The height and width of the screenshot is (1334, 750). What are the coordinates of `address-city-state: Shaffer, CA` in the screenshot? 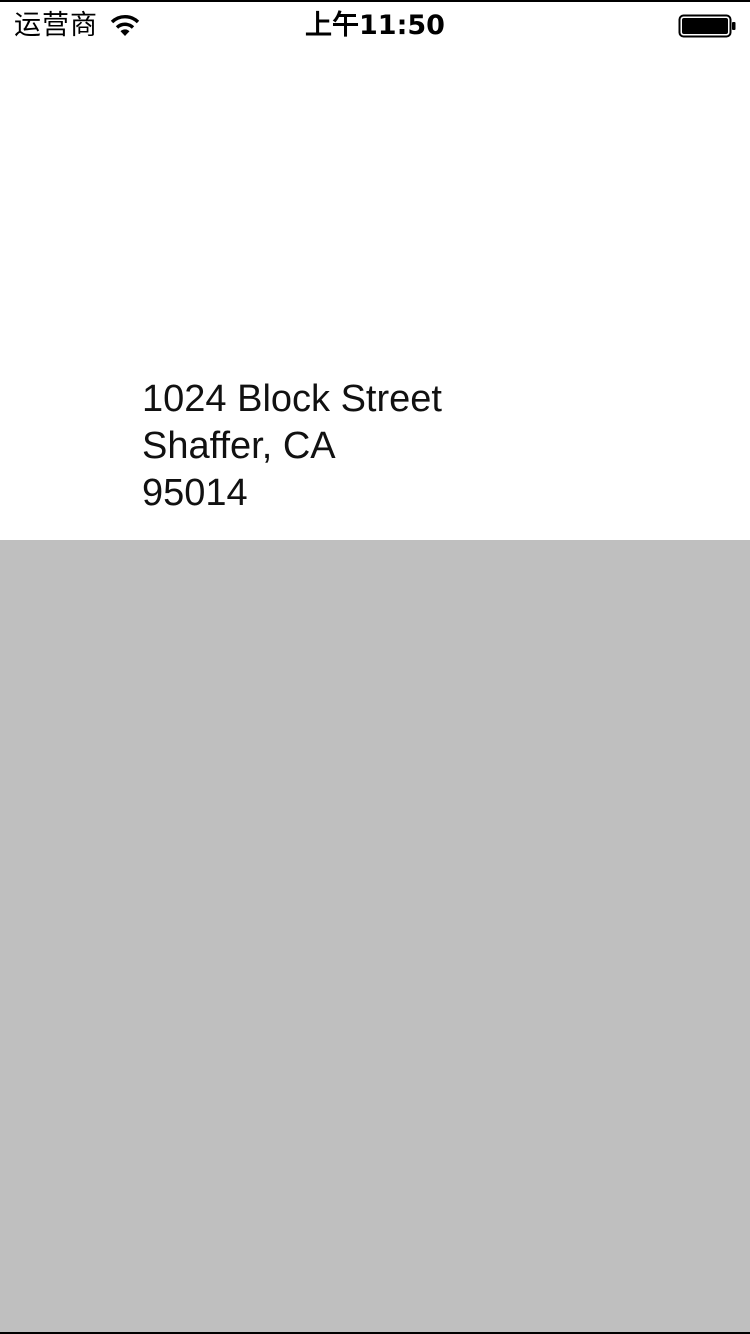 It's located at (239, 446).